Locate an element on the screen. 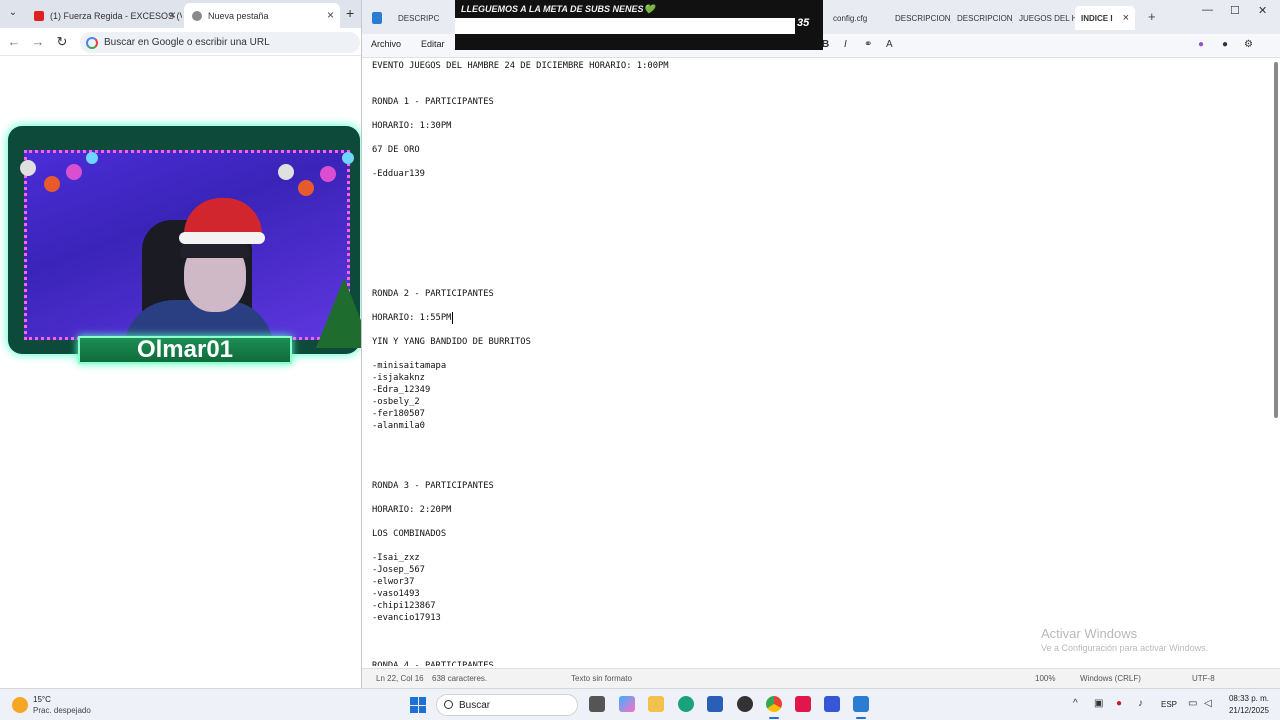 The image size is (1280, 720). file-manager-icon is located at coordinates (597, 704).